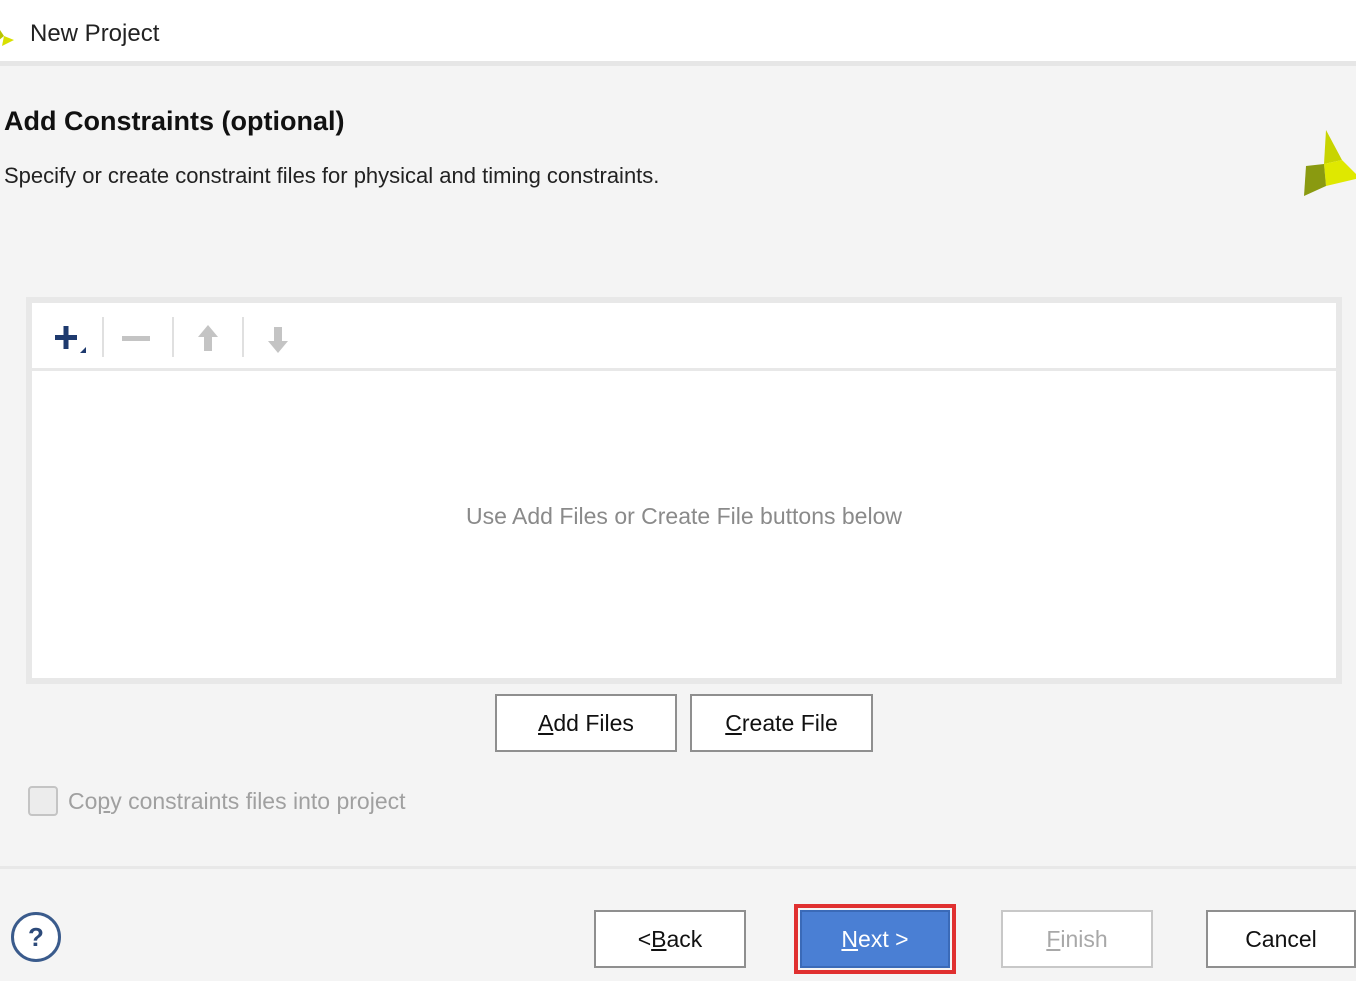 The width and height of the screenshot is (1356, 981). I want to click on help-button: ?, so click(36, 937).